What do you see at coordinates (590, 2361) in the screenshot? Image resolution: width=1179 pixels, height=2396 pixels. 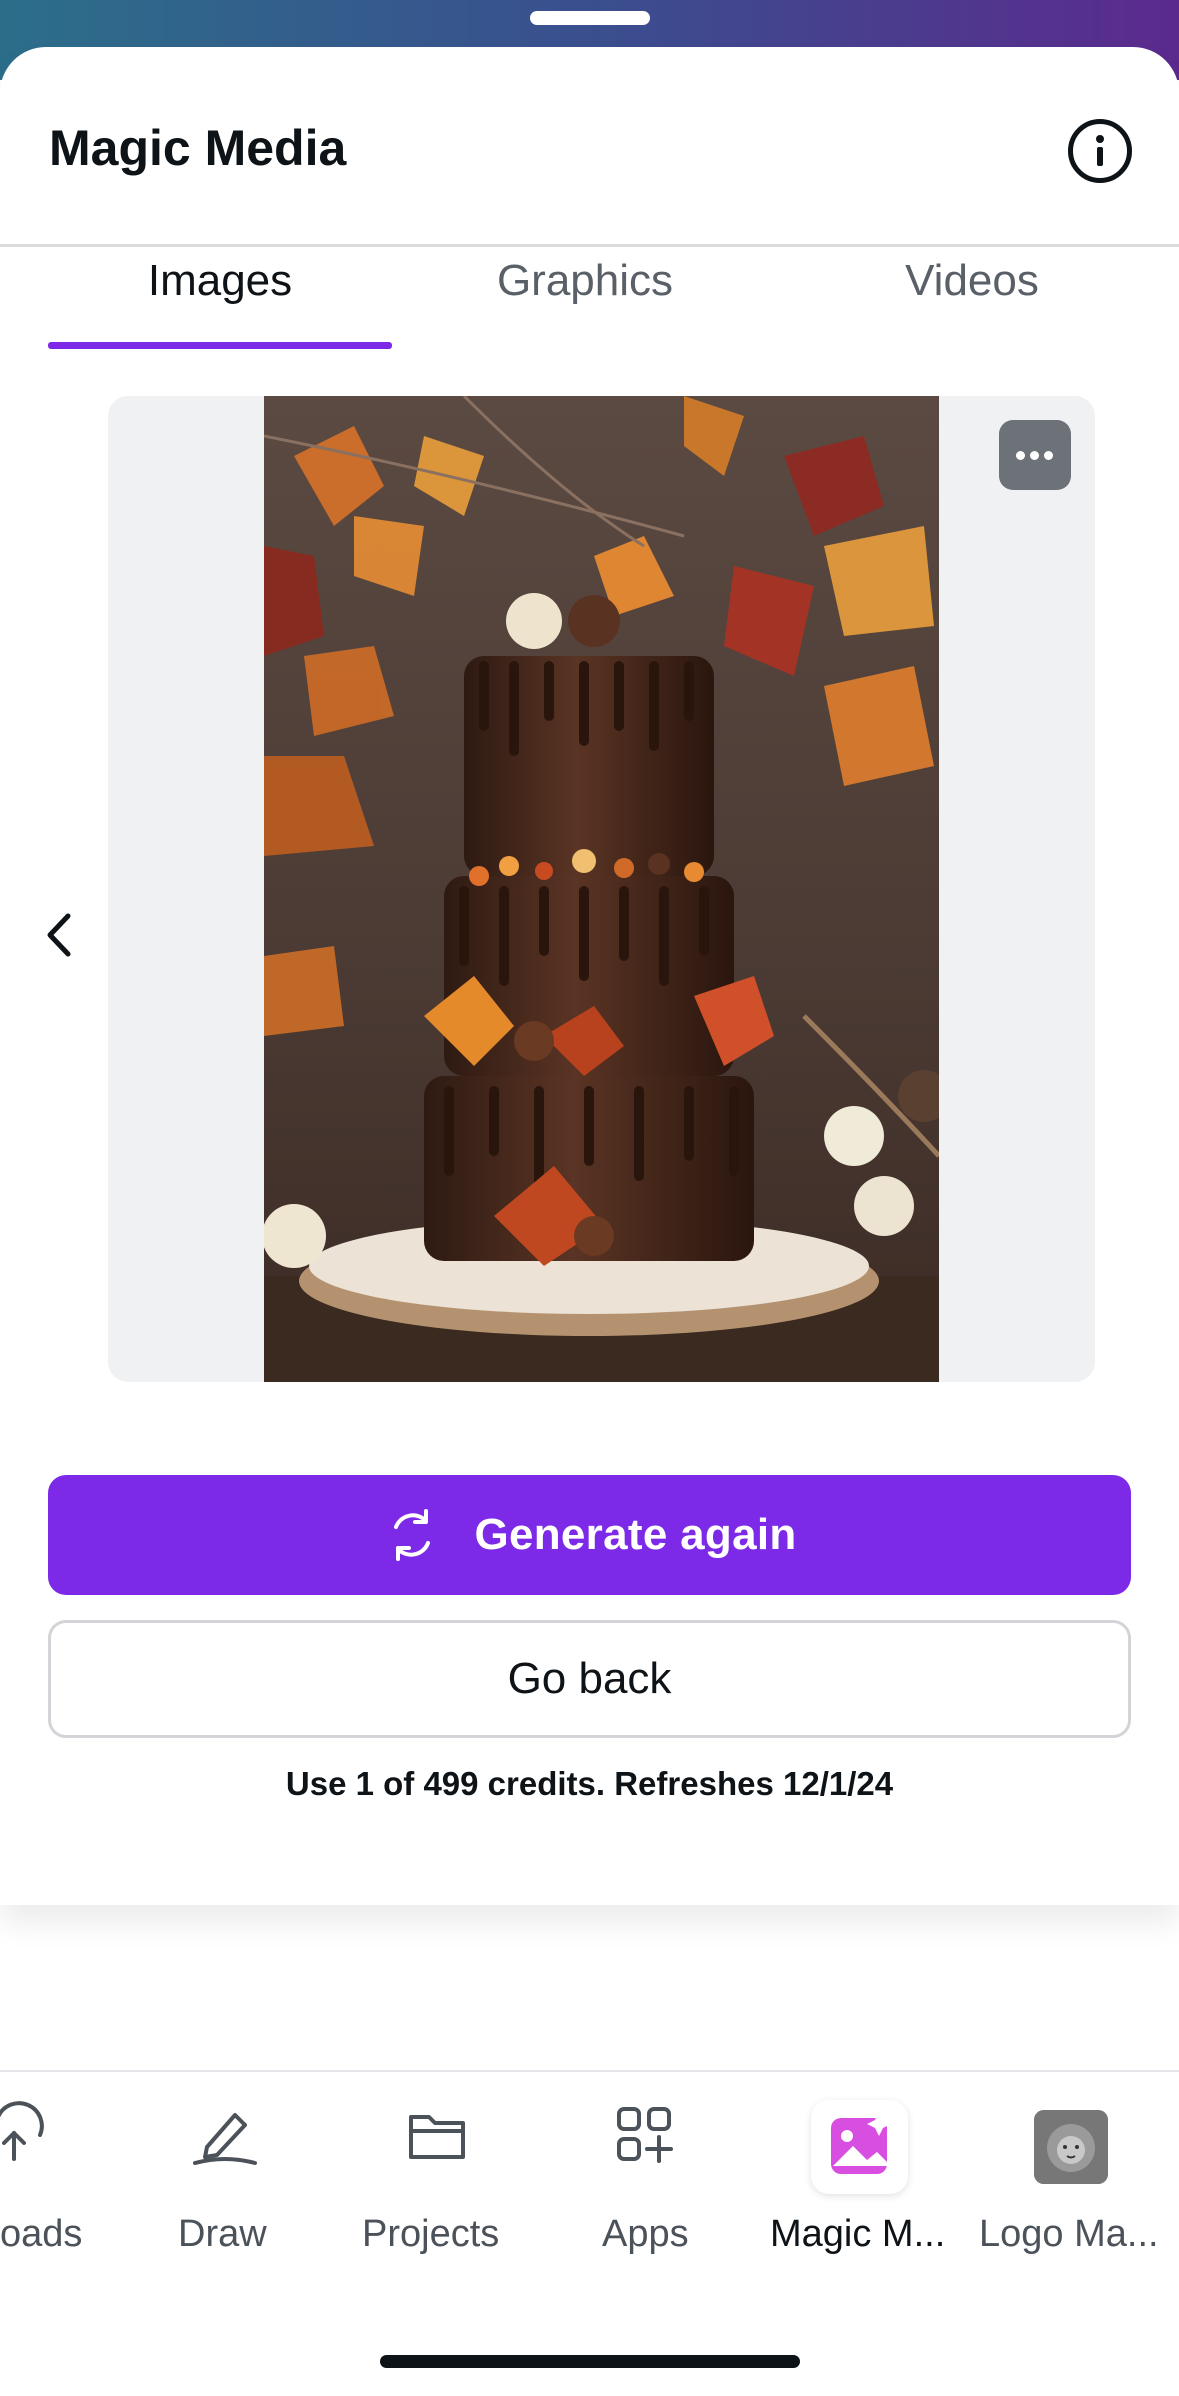 I see `home-indicator` at bounding box center [590, 2361].